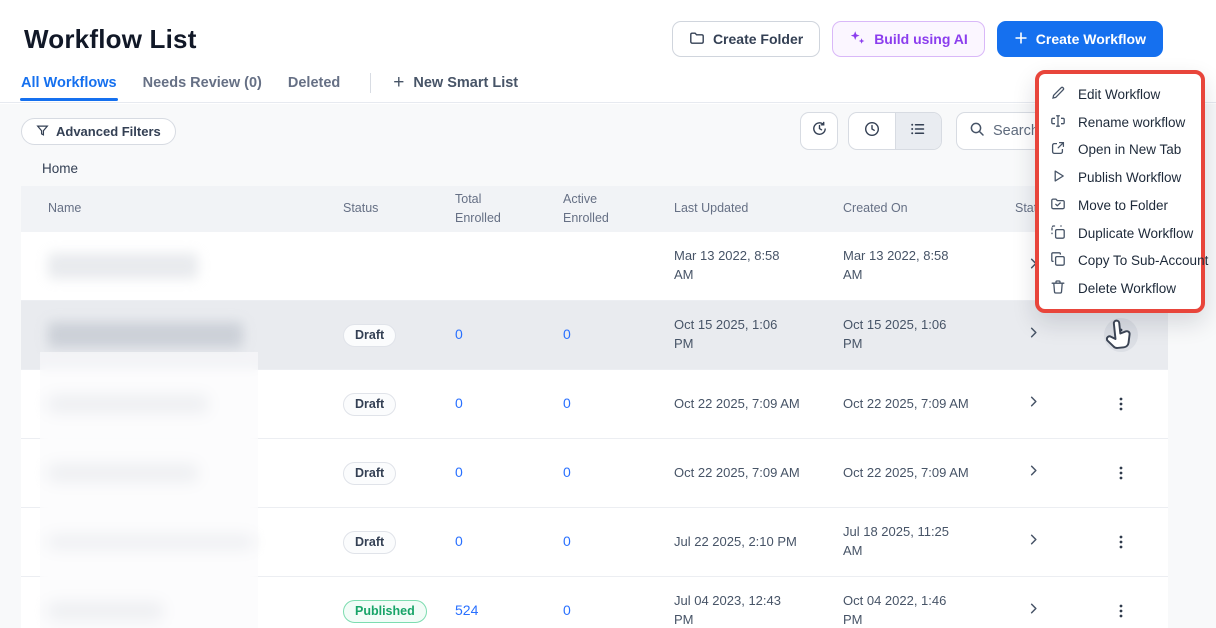  What do you see at coordinates (727, 610) in the screenshot?
I see `last-updated-cell: Jul 04 2023, 12:43 PM` at bounding box center [727, 610].